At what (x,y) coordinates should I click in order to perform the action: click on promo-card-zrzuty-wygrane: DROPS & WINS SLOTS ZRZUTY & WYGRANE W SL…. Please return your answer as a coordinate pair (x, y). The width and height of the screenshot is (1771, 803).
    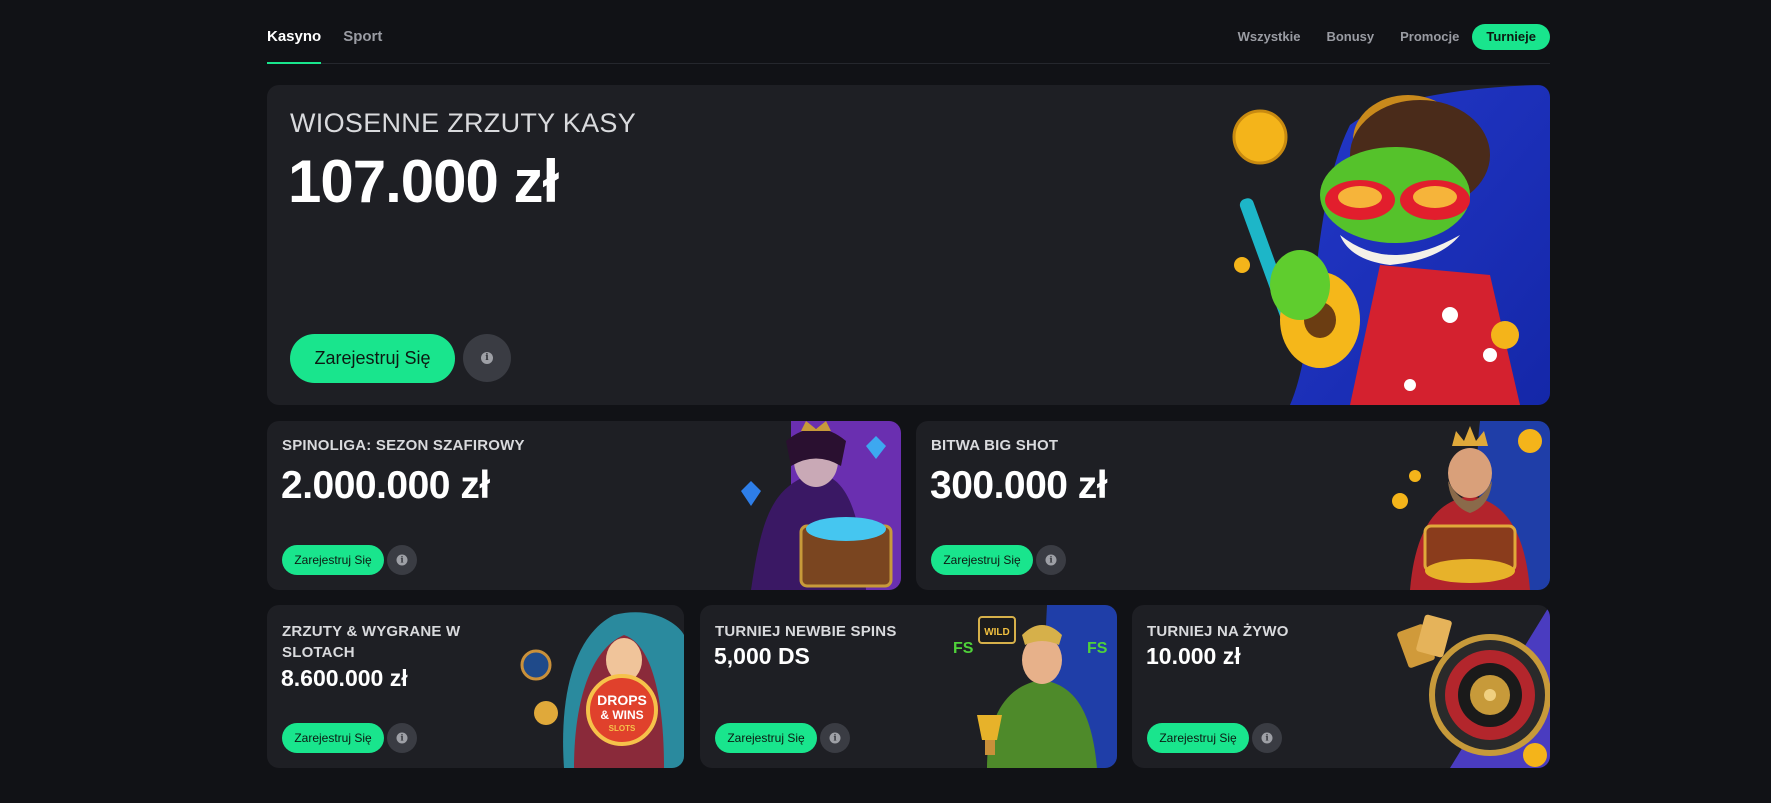
    Looking at the image, I should click on (475, 686).